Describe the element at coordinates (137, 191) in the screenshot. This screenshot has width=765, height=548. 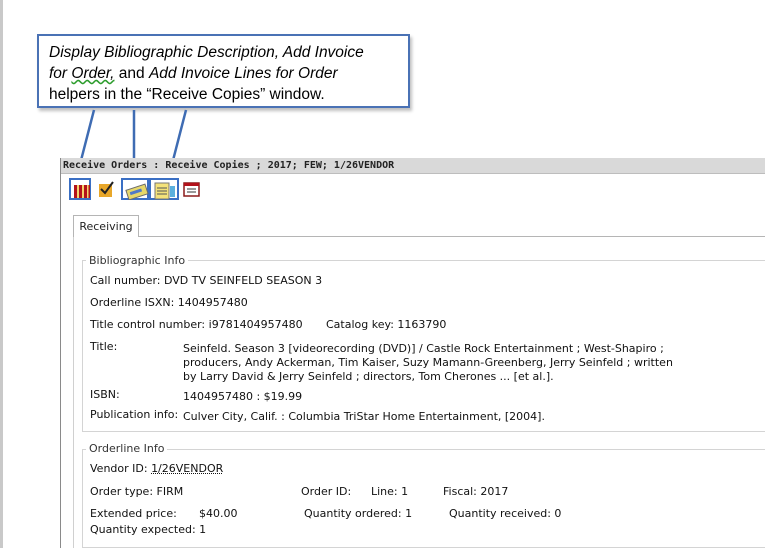
I see `add-invoice-icon` at that location.